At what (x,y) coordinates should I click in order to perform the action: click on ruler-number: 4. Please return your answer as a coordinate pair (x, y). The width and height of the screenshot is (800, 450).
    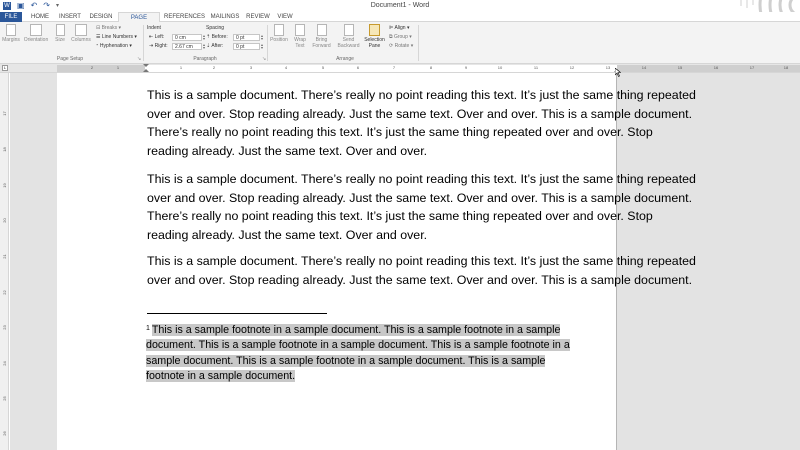
    Looking at the image, I should click on (286, 67).